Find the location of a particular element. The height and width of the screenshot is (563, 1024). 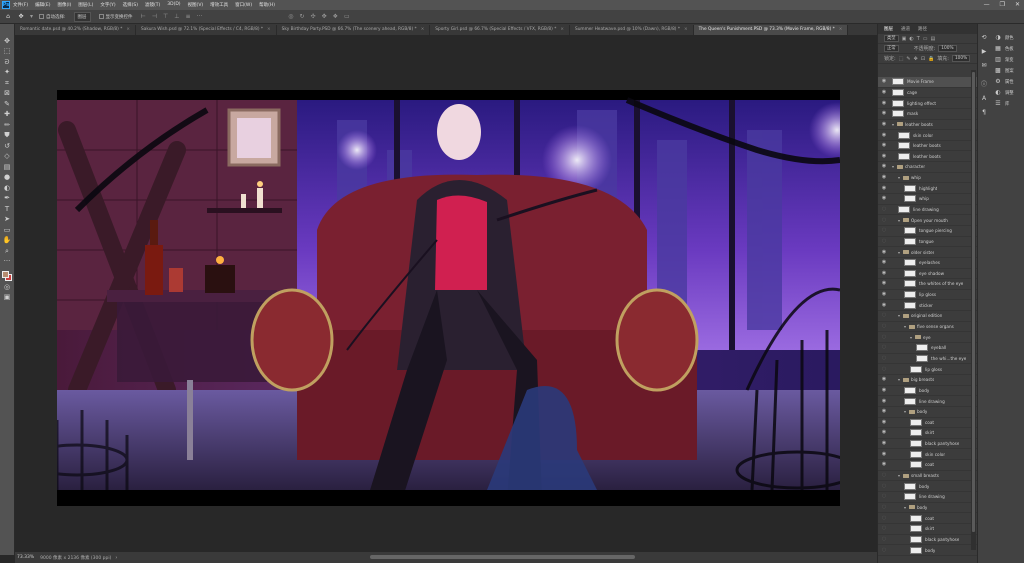

menu-item: 滤镜(T) is located at coordinates (152, 5).